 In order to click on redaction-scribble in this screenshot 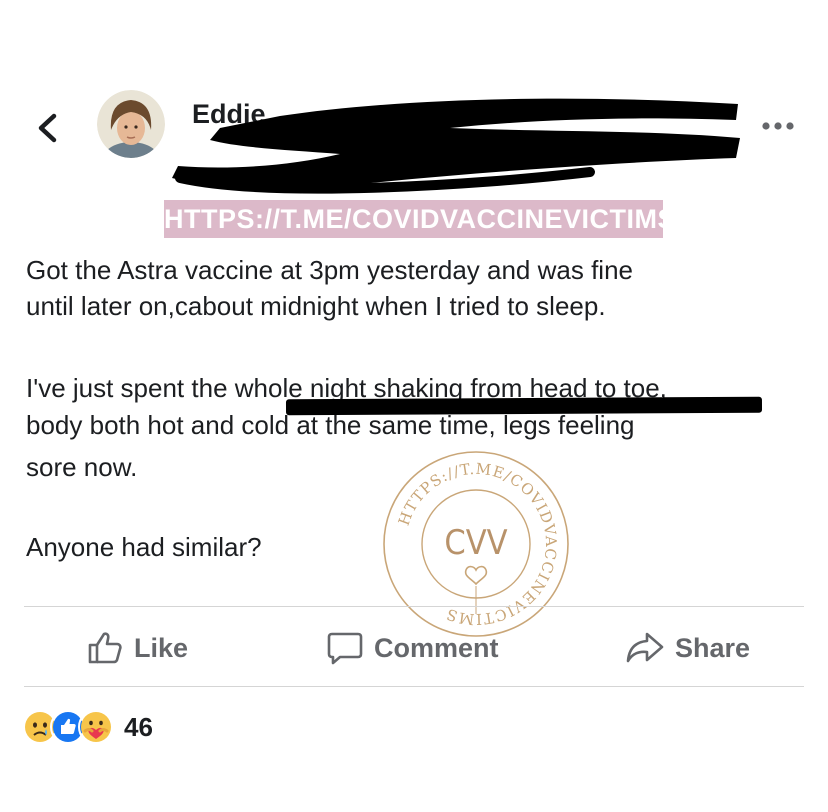, I will do `click(456, 146)`.